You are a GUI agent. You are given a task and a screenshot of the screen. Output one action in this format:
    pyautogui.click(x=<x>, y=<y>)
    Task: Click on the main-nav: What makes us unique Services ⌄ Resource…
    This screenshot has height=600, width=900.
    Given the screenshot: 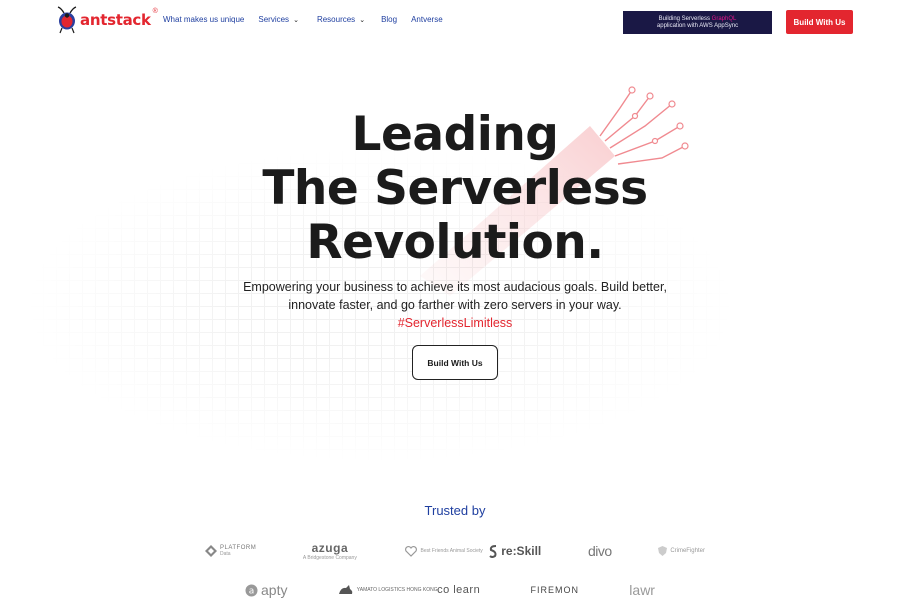 What is the action you would take?
    pyautogui.click(x=303, y=19)
    